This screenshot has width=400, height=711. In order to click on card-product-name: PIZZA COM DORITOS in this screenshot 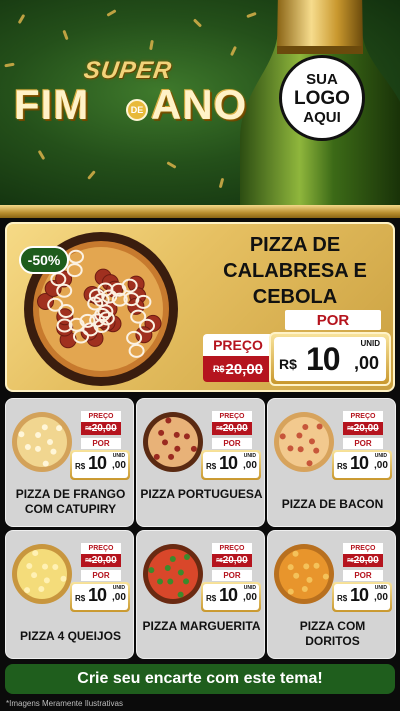, I will do `click(332, 633)`.